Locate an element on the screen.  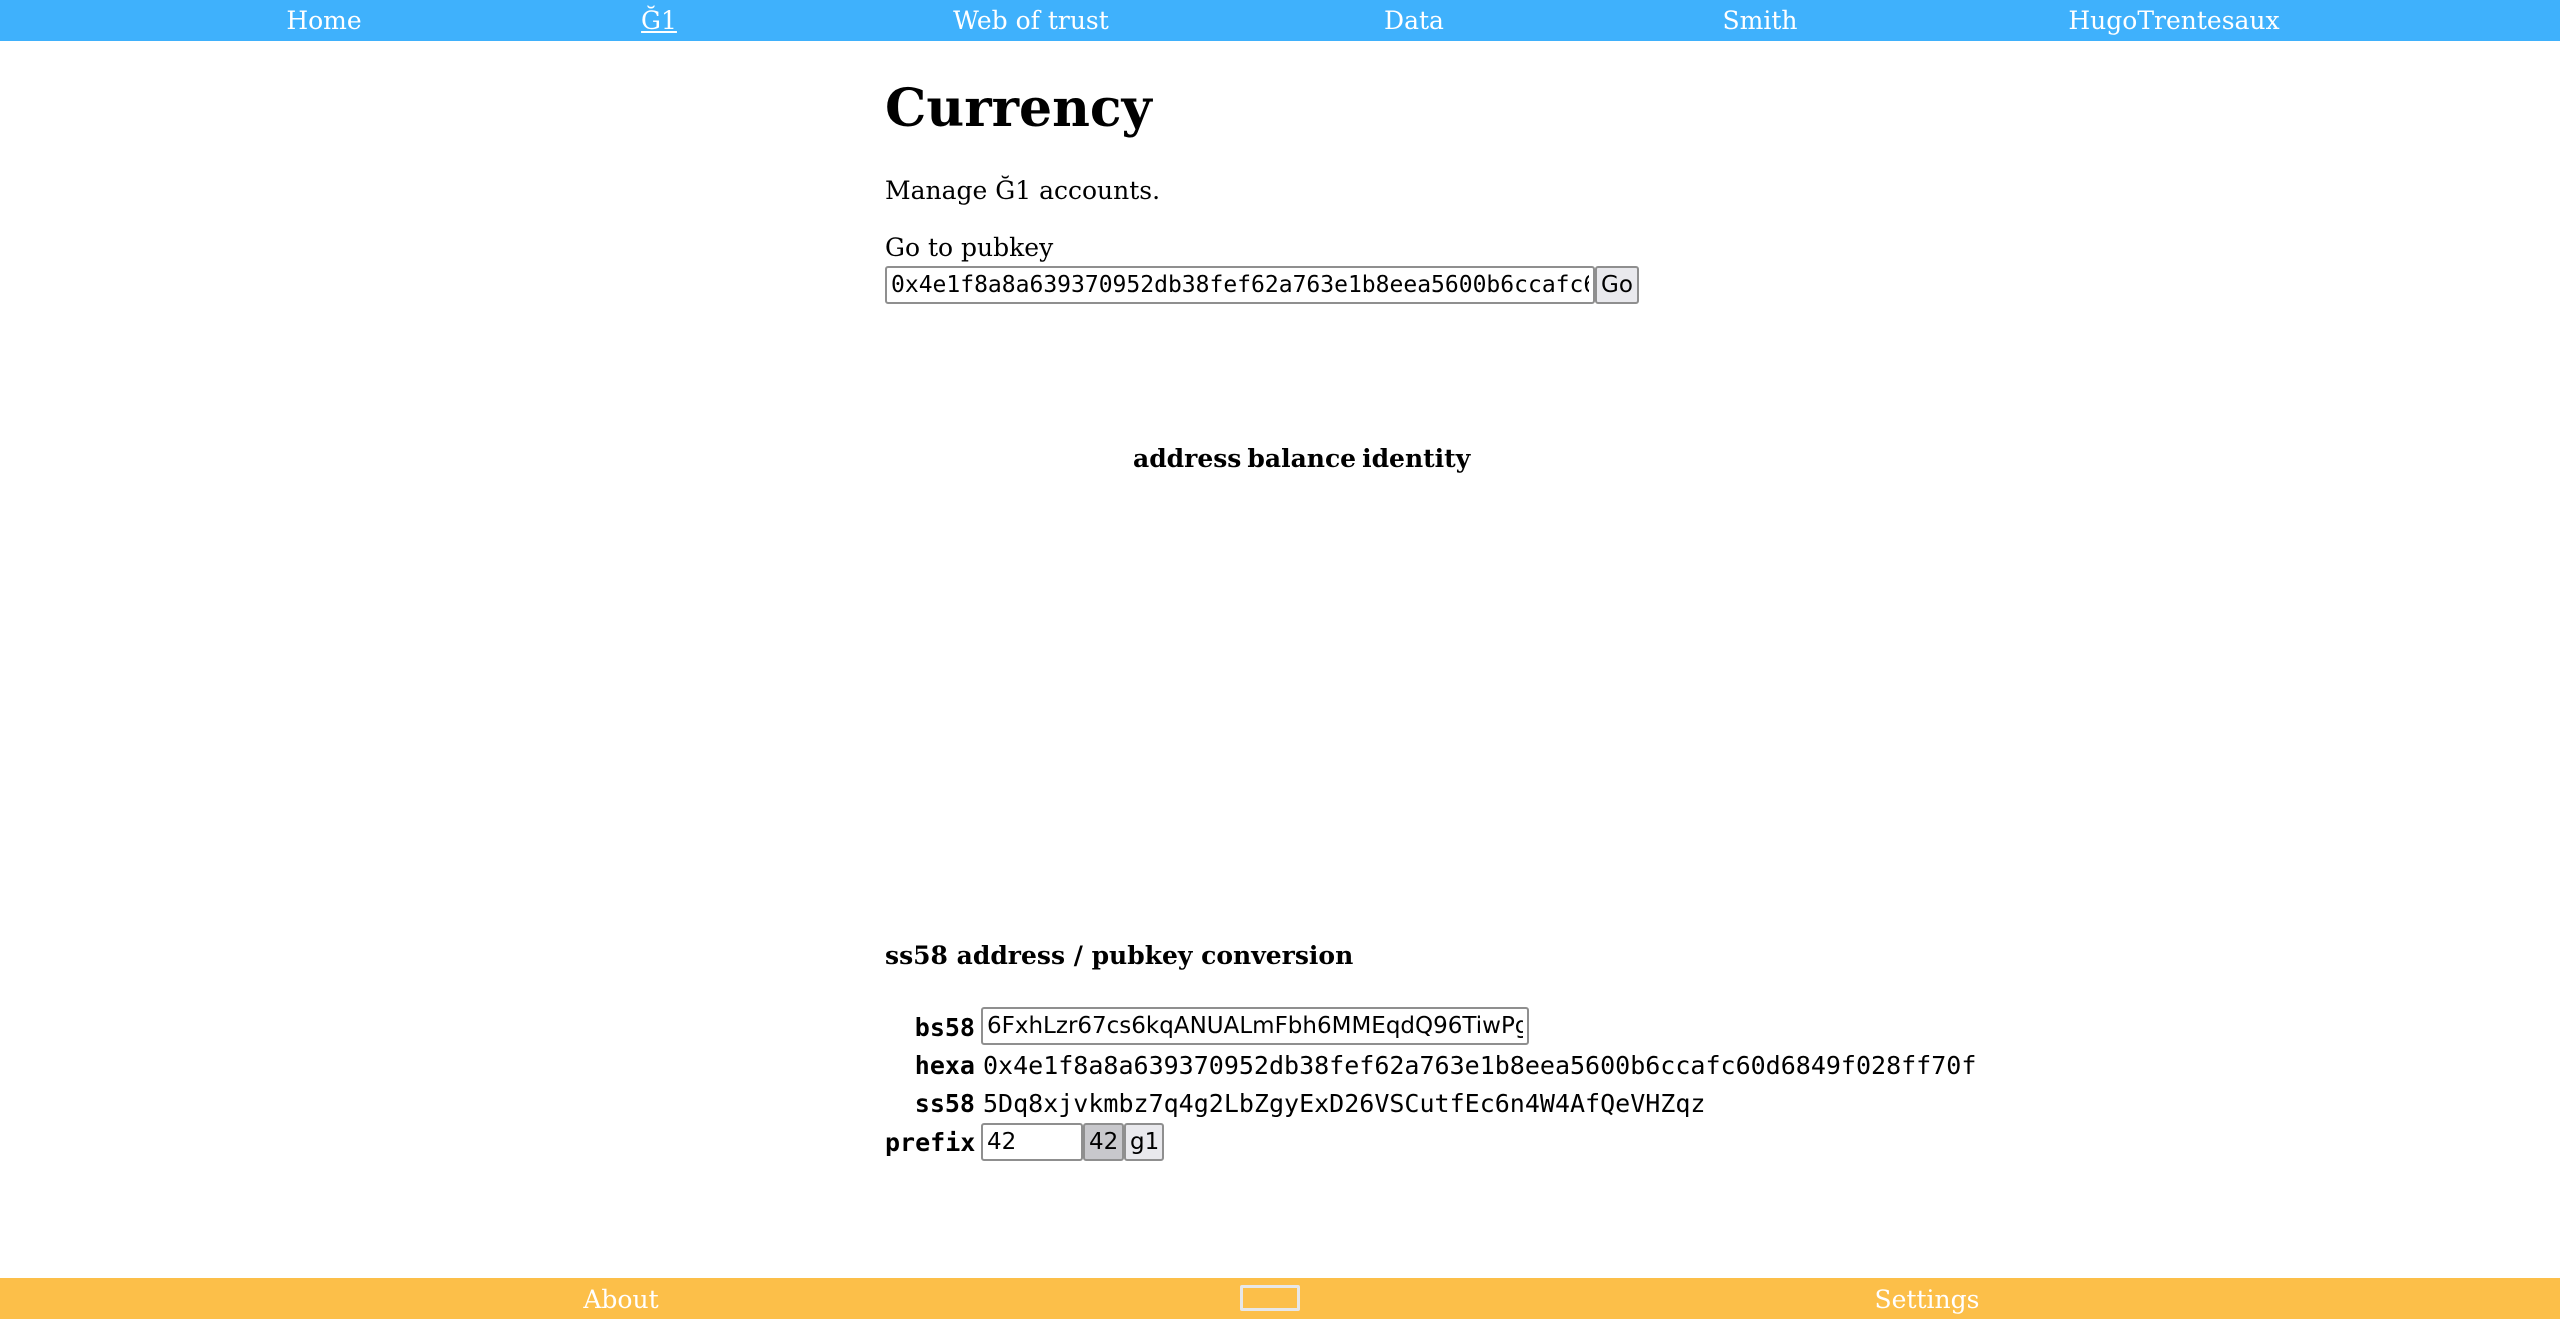
prefix-label: prefix is located at coordinates (930, 1142).